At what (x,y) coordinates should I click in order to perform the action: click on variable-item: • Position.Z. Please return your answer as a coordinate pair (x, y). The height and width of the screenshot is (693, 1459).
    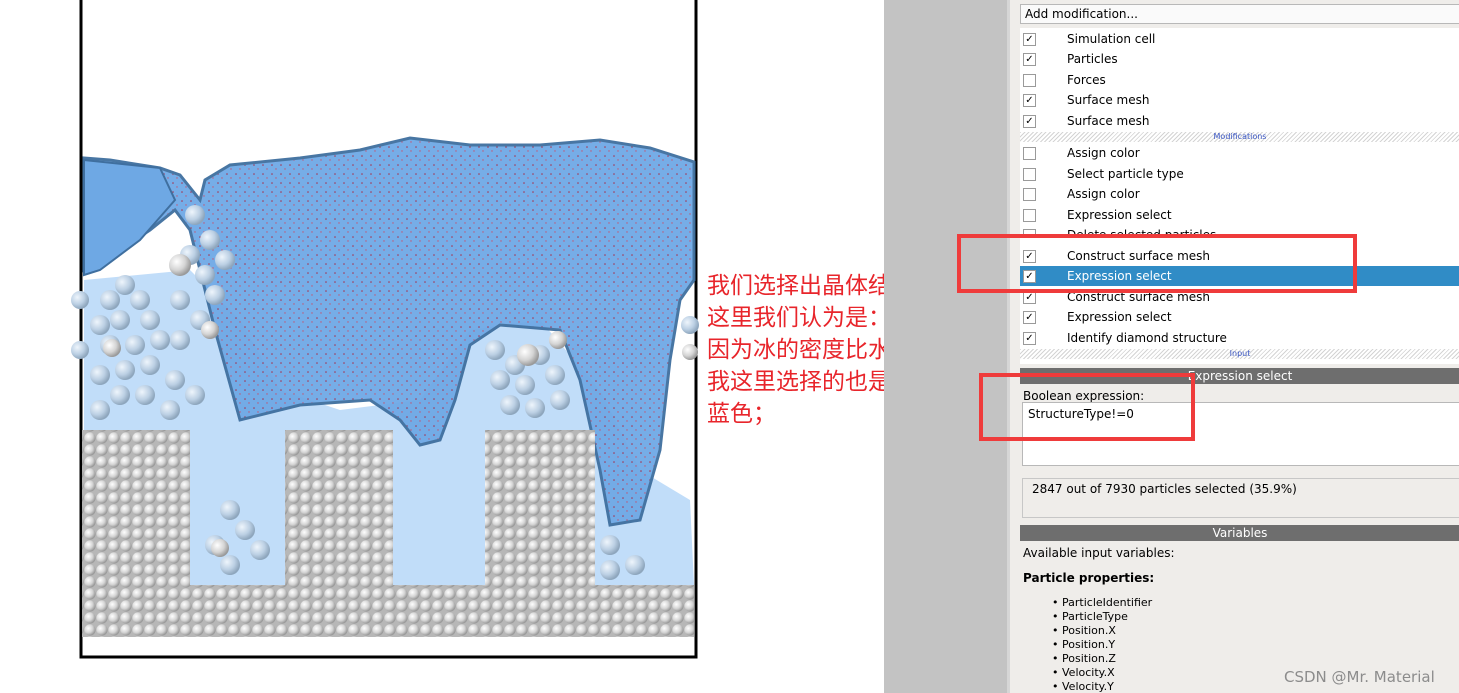
    Looking at the image, I should click on (1084, 658).